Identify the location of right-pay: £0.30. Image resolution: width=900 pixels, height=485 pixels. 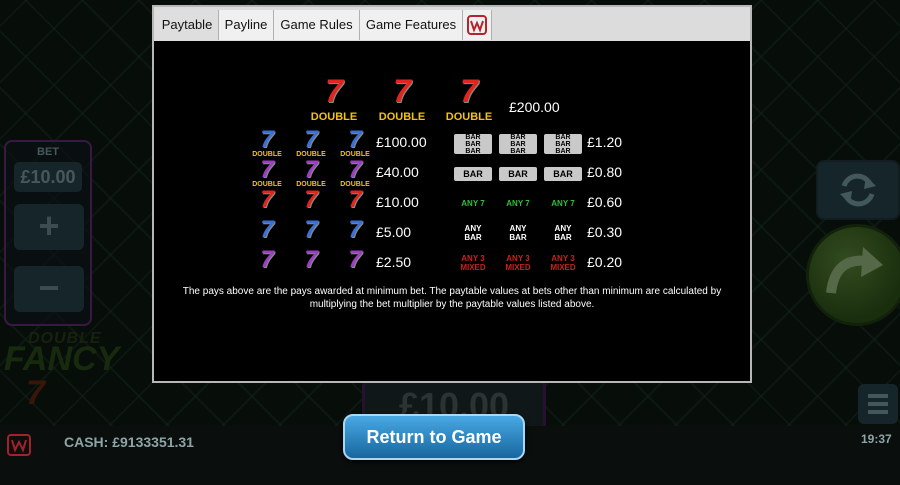
(605, 232).